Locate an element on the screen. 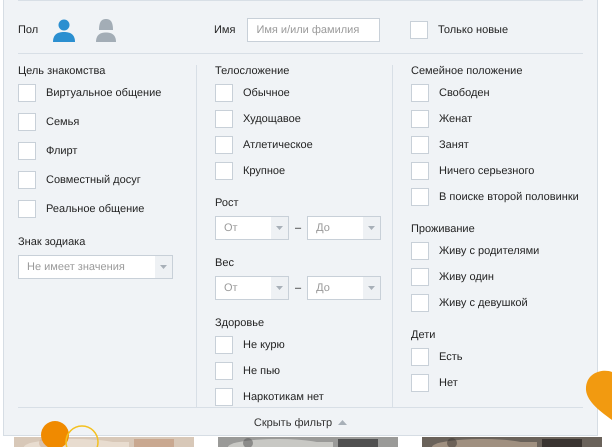 This screenshot has height=447, width=612. section-title: Проживание is located at coordinates (443, 229).